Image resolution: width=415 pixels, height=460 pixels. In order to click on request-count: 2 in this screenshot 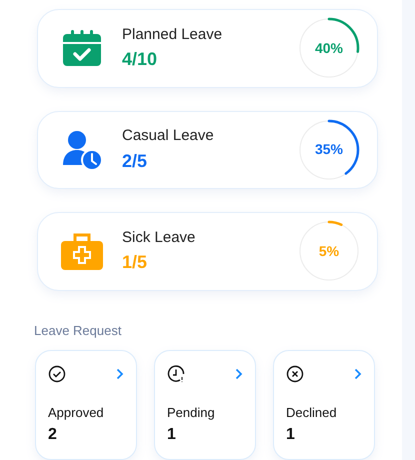, I will do `click(53, 434)`.